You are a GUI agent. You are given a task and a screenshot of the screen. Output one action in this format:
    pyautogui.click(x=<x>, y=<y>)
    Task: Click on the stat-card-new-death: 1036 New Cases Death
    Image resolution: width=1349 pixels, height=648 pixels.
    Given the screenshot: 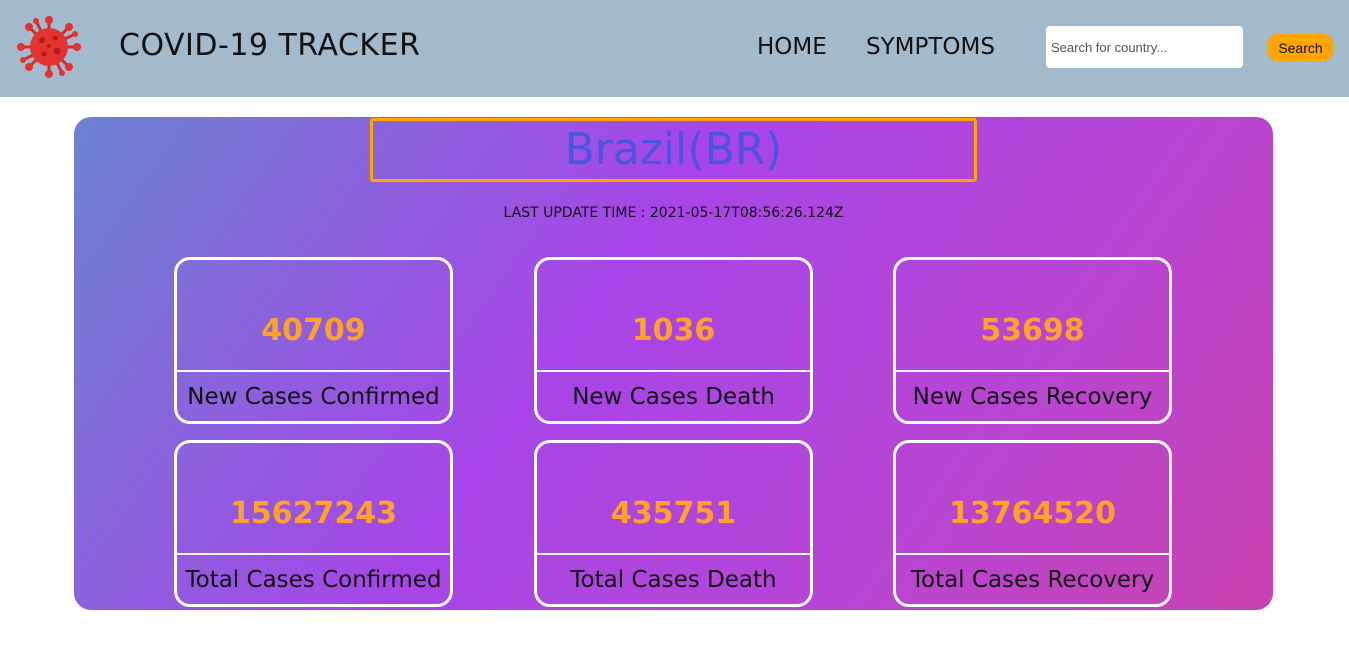 What is the action you would take?
    pyautogui.click(x=673, y=340)
    